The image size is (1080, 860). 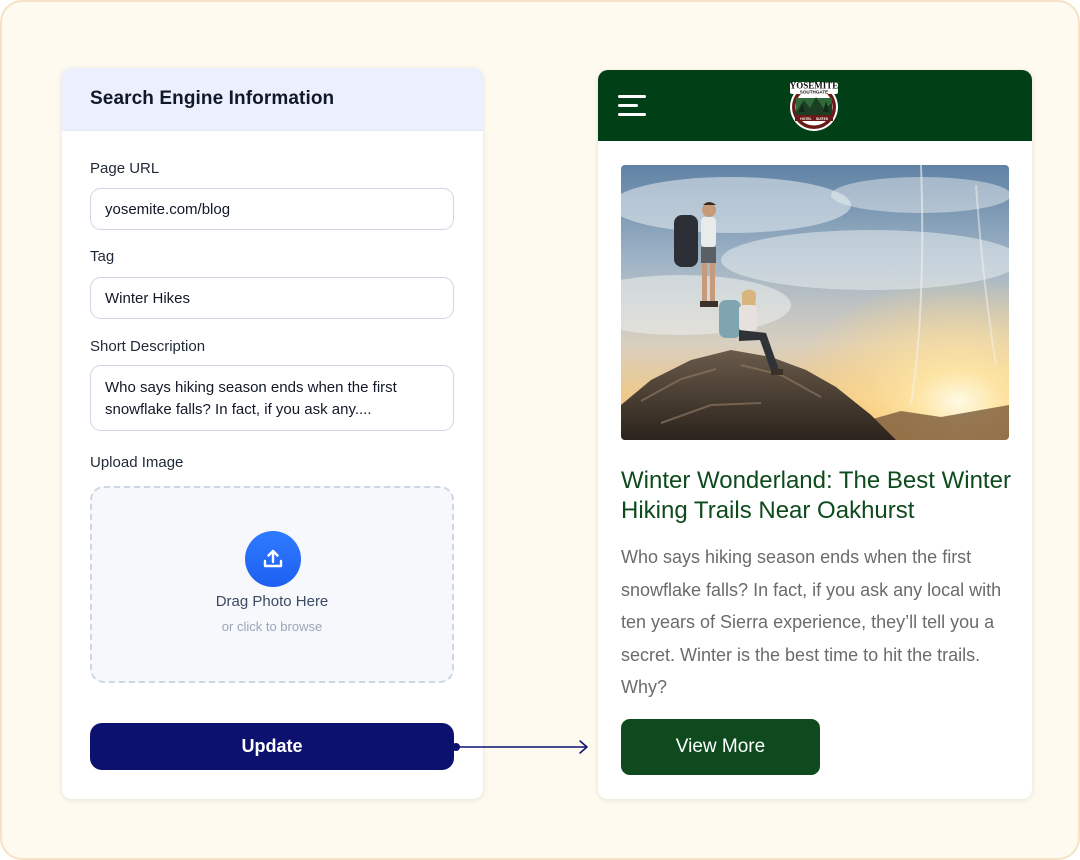 What do you see at coordinates (168, 209) in the screenshot?
I see `page-url-value: yosemite.com/blog` at bounding box center [168, 209].